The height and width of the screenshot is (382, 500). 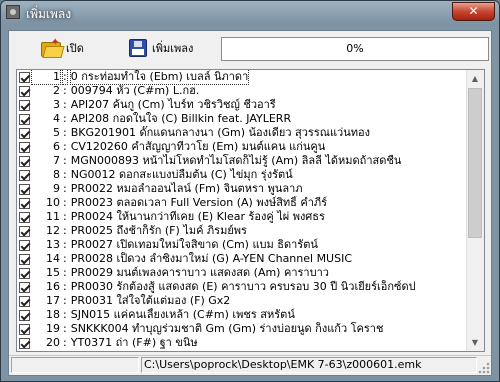 I want to click on window-title: เพิ่มเพลง, so click(x=49, y=14).